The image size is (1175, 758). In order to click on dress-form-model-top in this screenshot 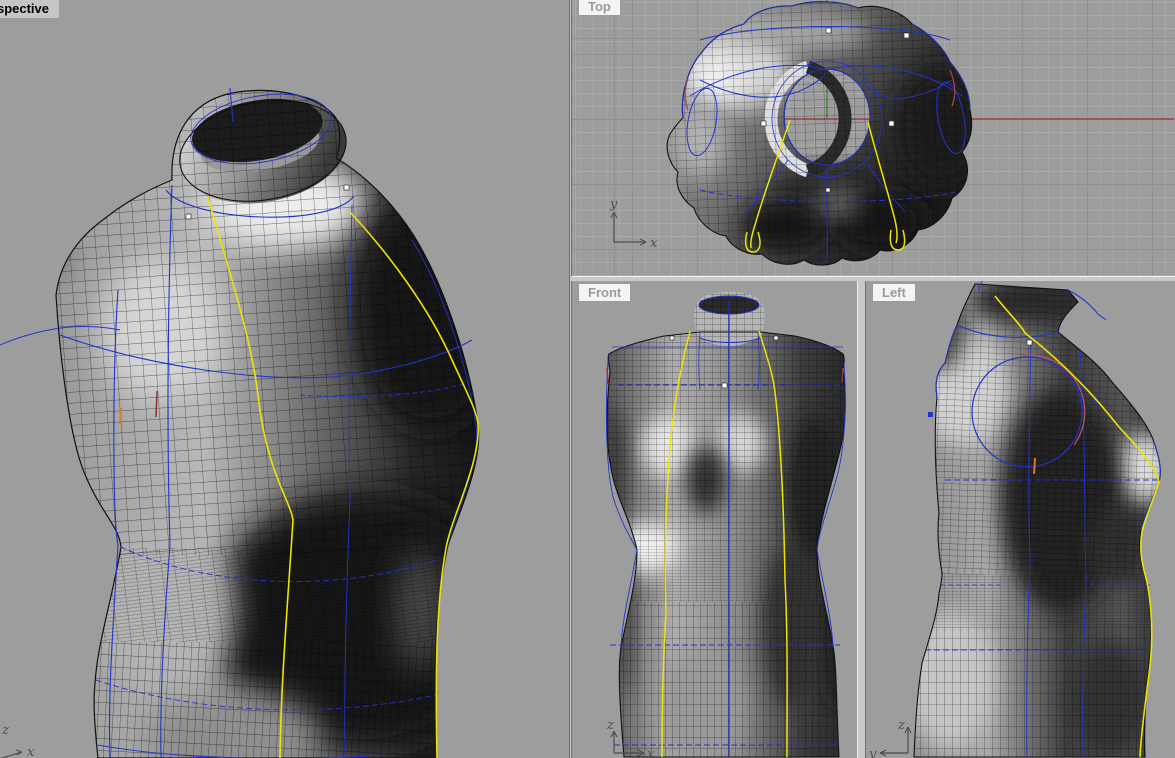, I will do `click(840, 138)`.